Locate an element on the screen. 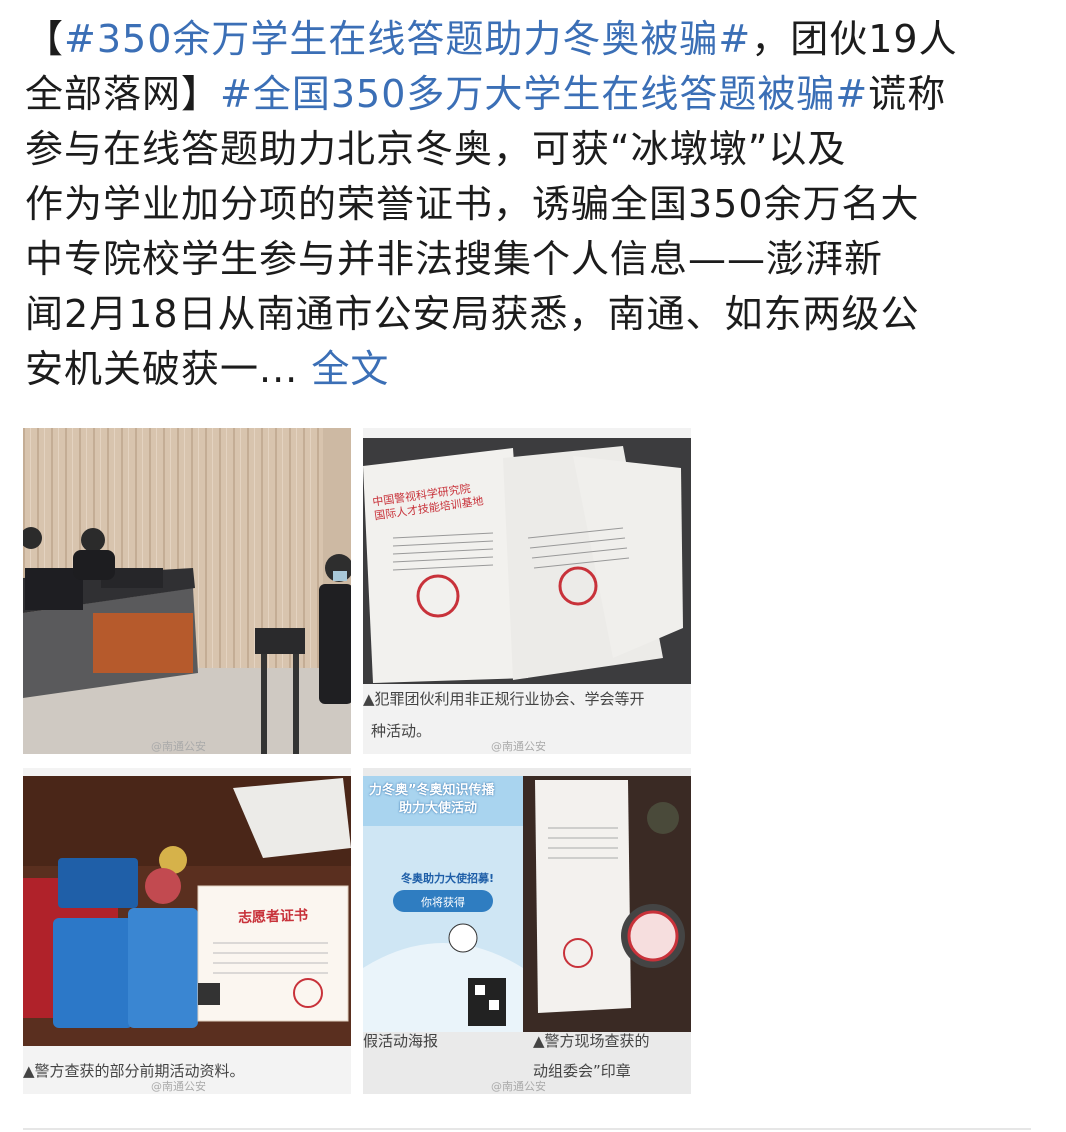 This screenshot has height=1132, width=1066. text-line: 中专院校学生参与并非法搜集个人信息——澎湃新 is located at coordinates (454, 259).